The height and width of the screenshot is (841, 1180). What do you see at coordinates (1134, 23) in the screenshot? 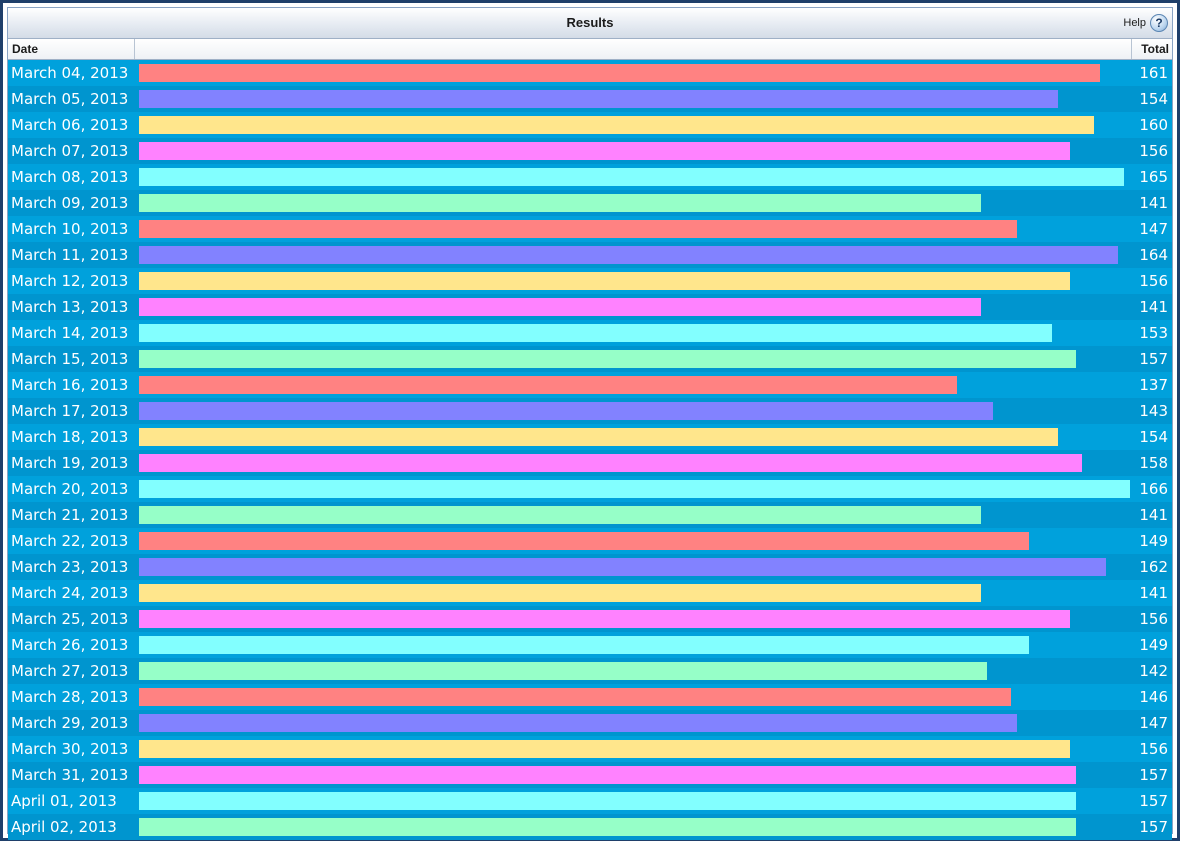
I see `help-label: Help` at bounding box center [1134, 23].